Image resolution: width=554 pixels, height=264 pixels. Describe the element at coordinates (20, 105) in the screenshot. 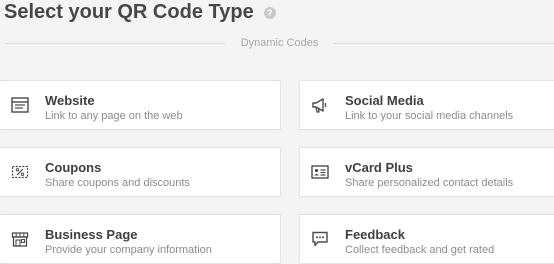

I see `browser-window-icon` at that location.